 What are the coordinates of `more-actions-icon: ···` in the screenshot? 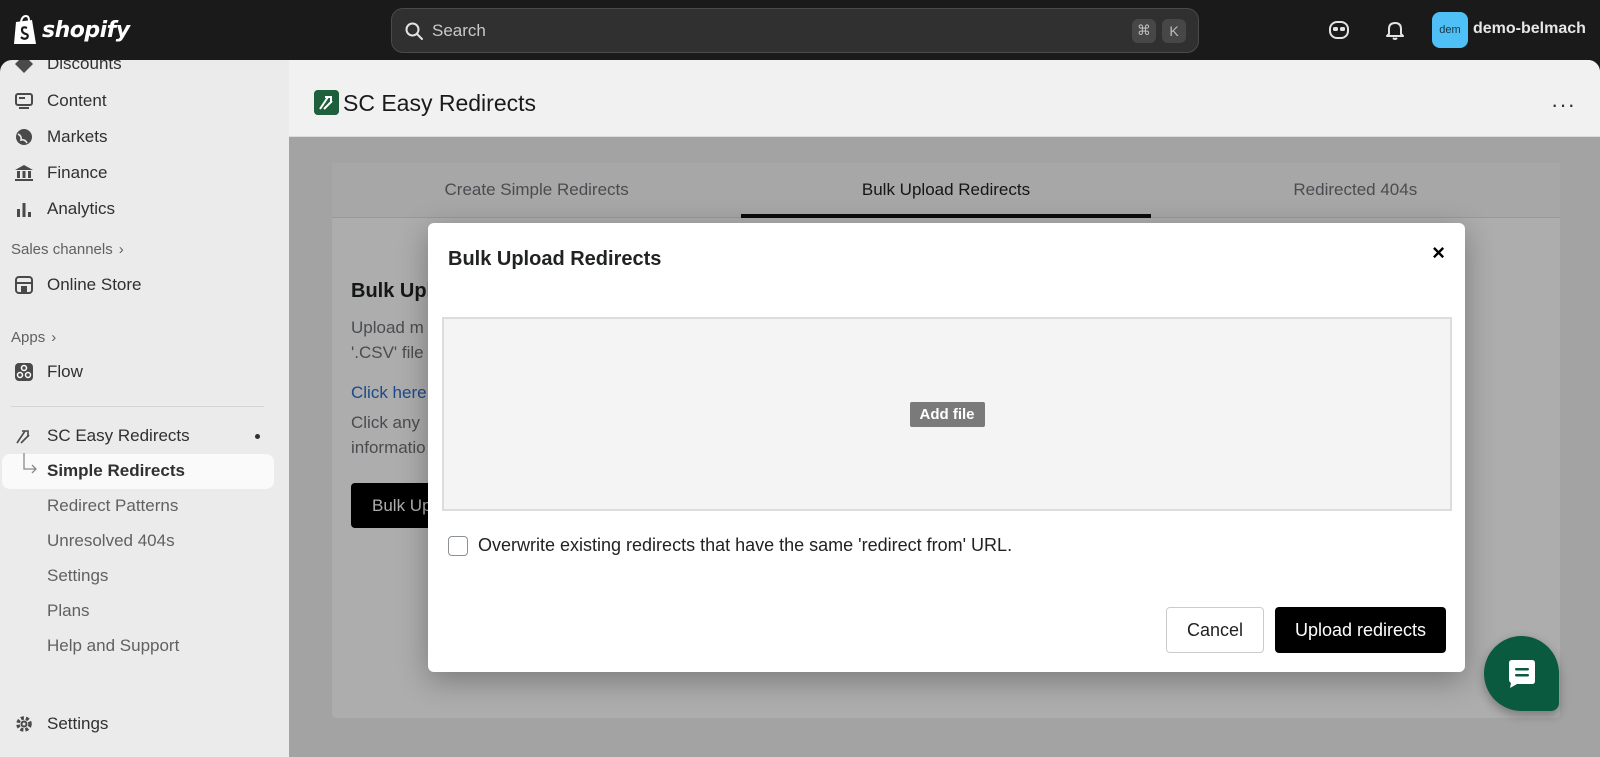 It's located at (1563, 105).